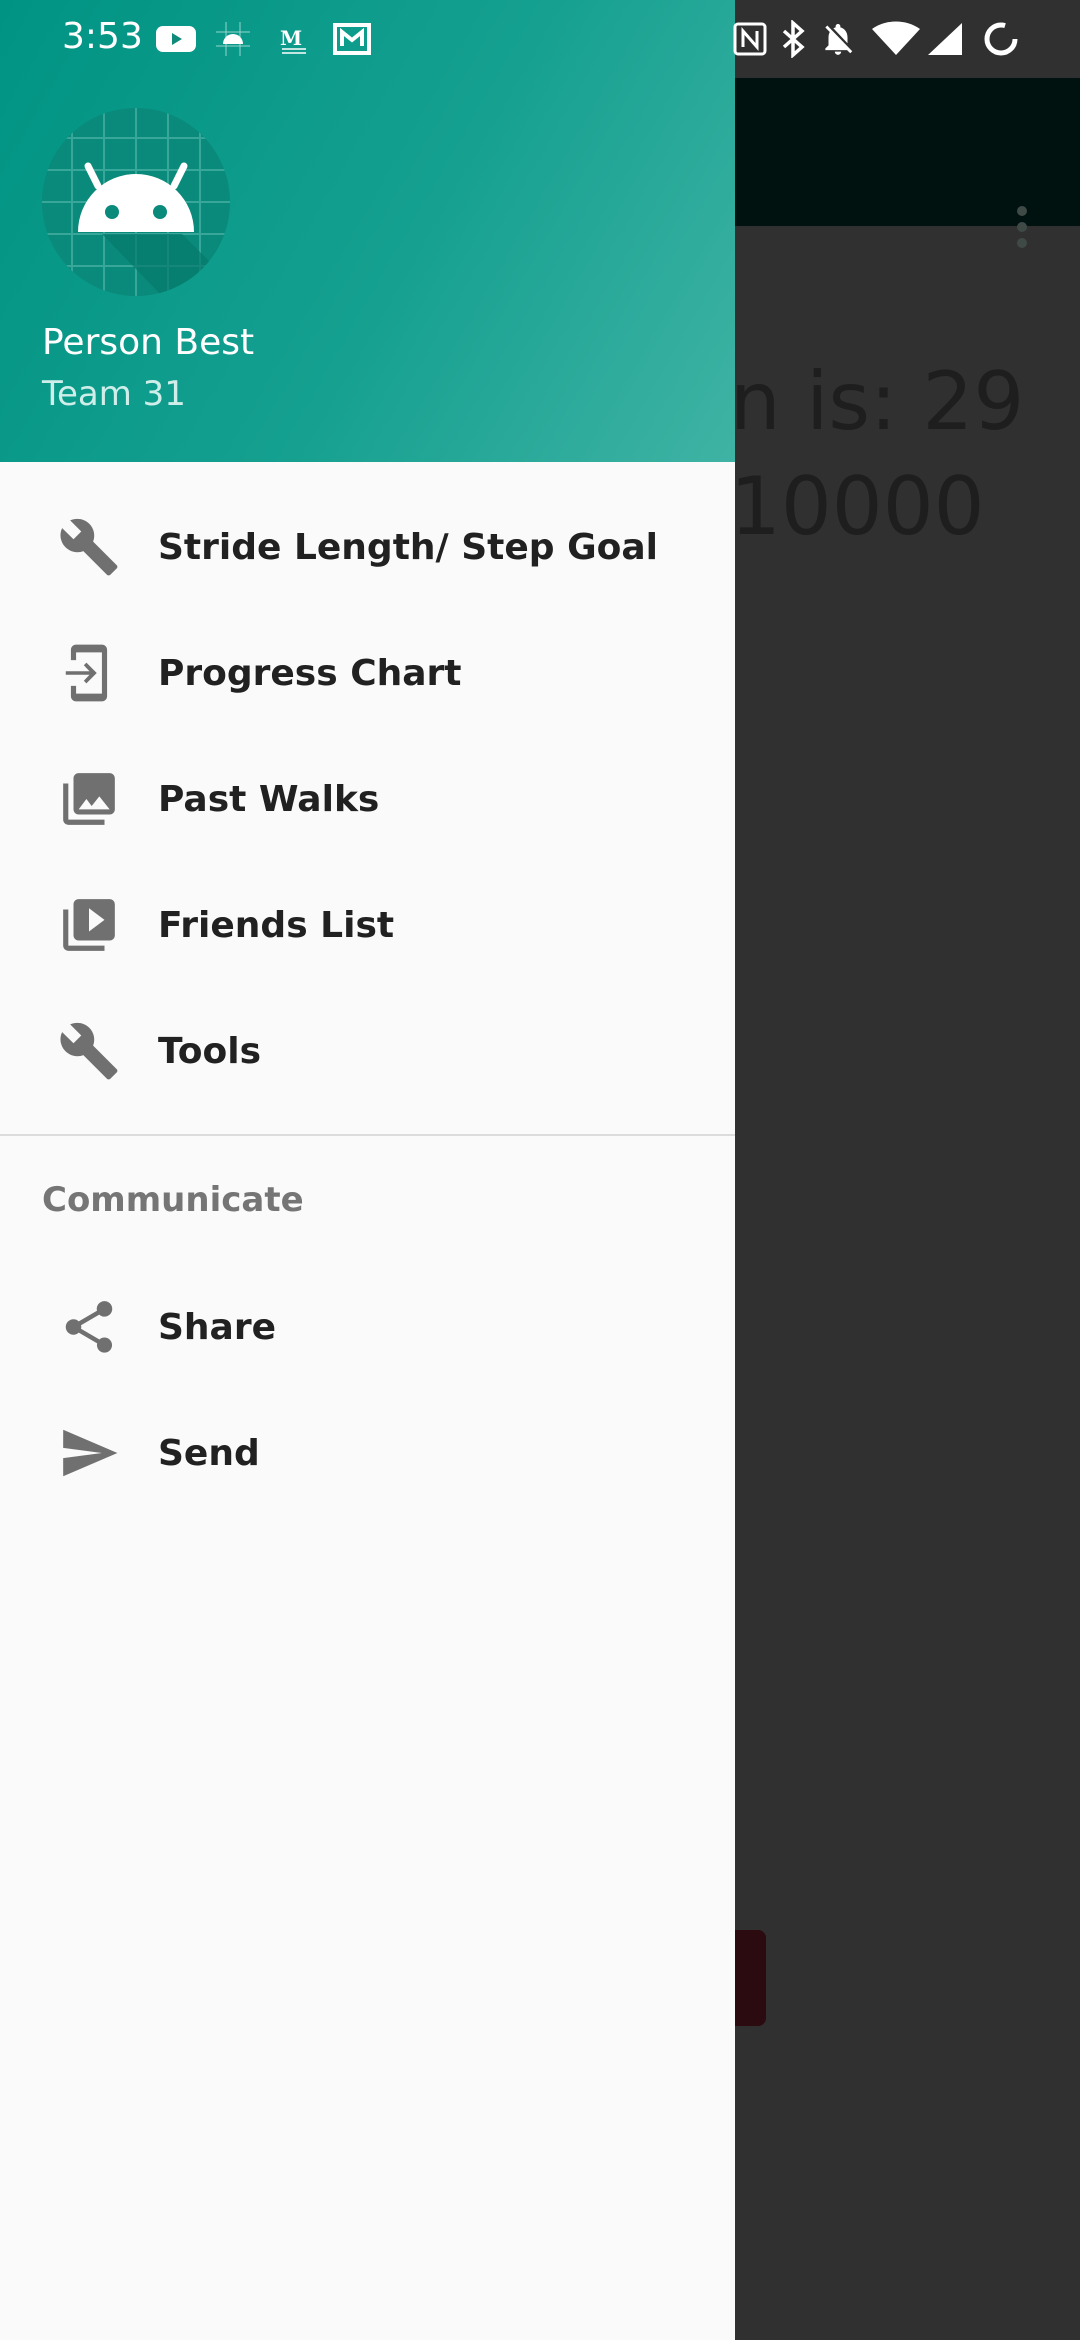 This screenshot has width=1080, height=2340. What do you see at coordinates (148, 342) in the screenshot?
I see `user-name: Person Best` at bounding box center [148, 342].